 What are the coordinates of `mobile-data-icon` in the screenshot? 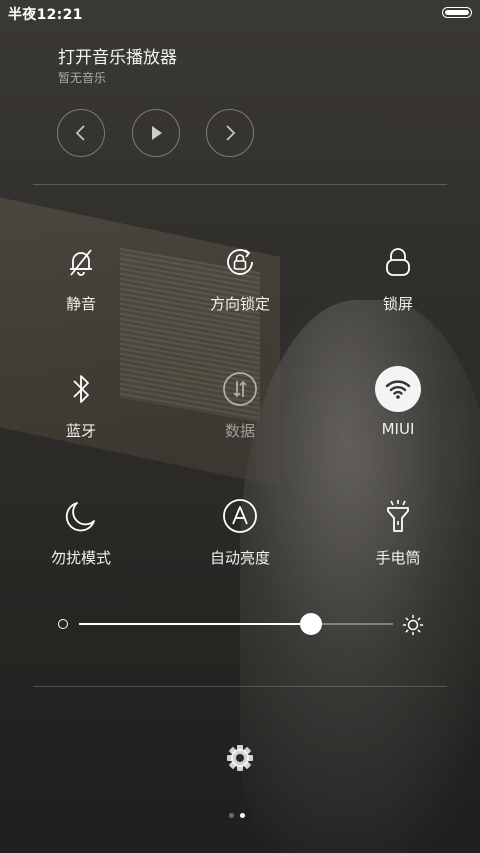 It's located at (240, 389).